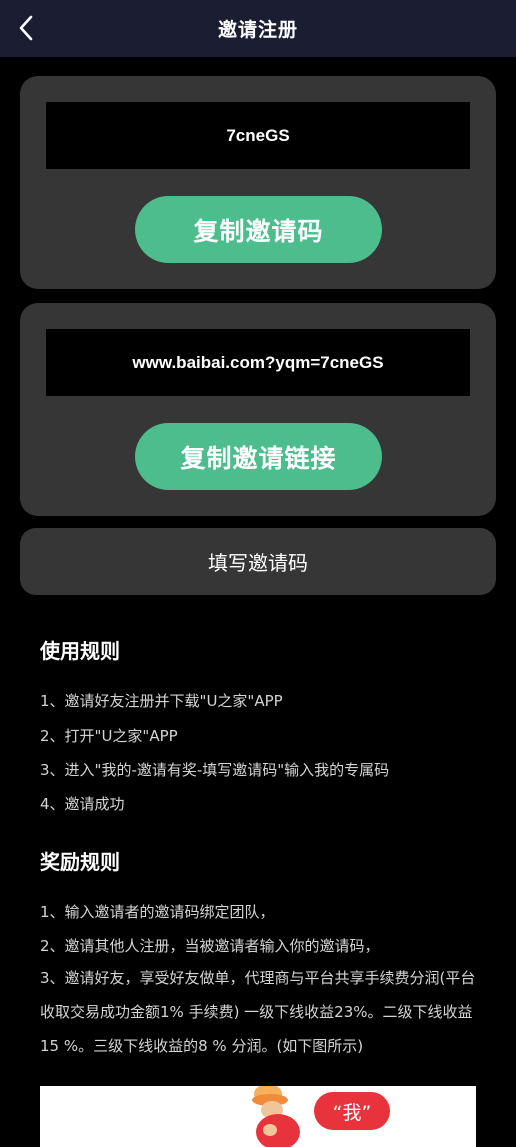  I want to click on back-button, so click(26, 28).